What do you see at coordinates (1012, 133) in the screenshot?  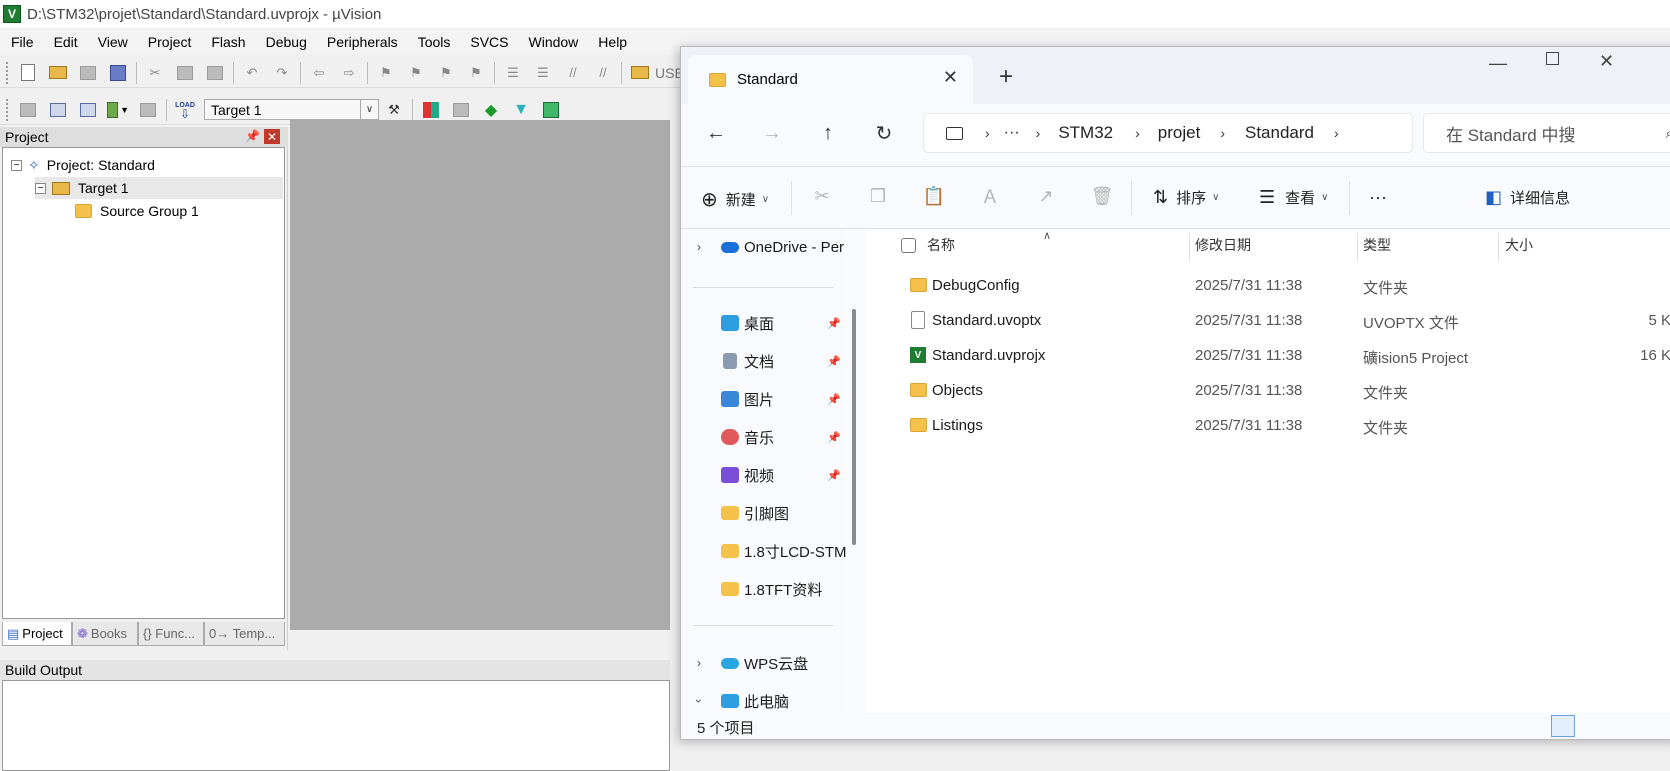 I see `breadcrumb-overflow: ···` at bounding box center [1012, 133].